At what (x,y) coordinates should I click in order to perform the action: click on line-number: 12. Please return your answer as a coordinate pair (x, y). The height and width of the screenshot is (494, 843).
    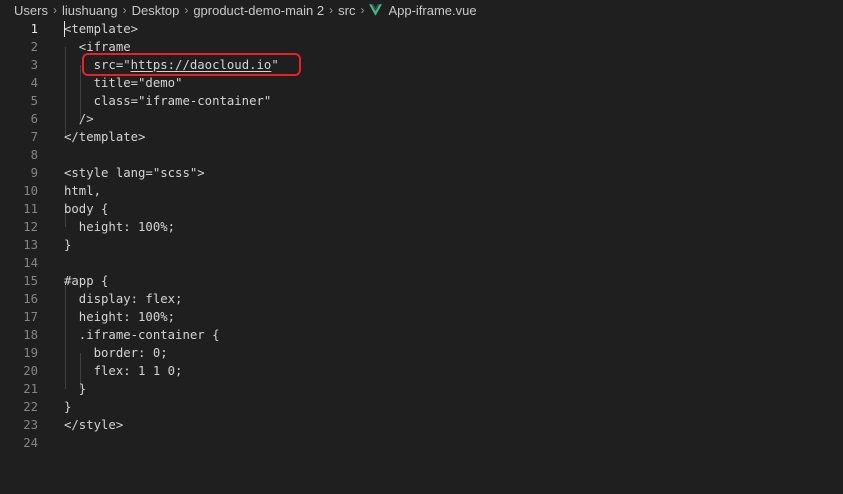
    Looking at the image, I should click on (30, 227).